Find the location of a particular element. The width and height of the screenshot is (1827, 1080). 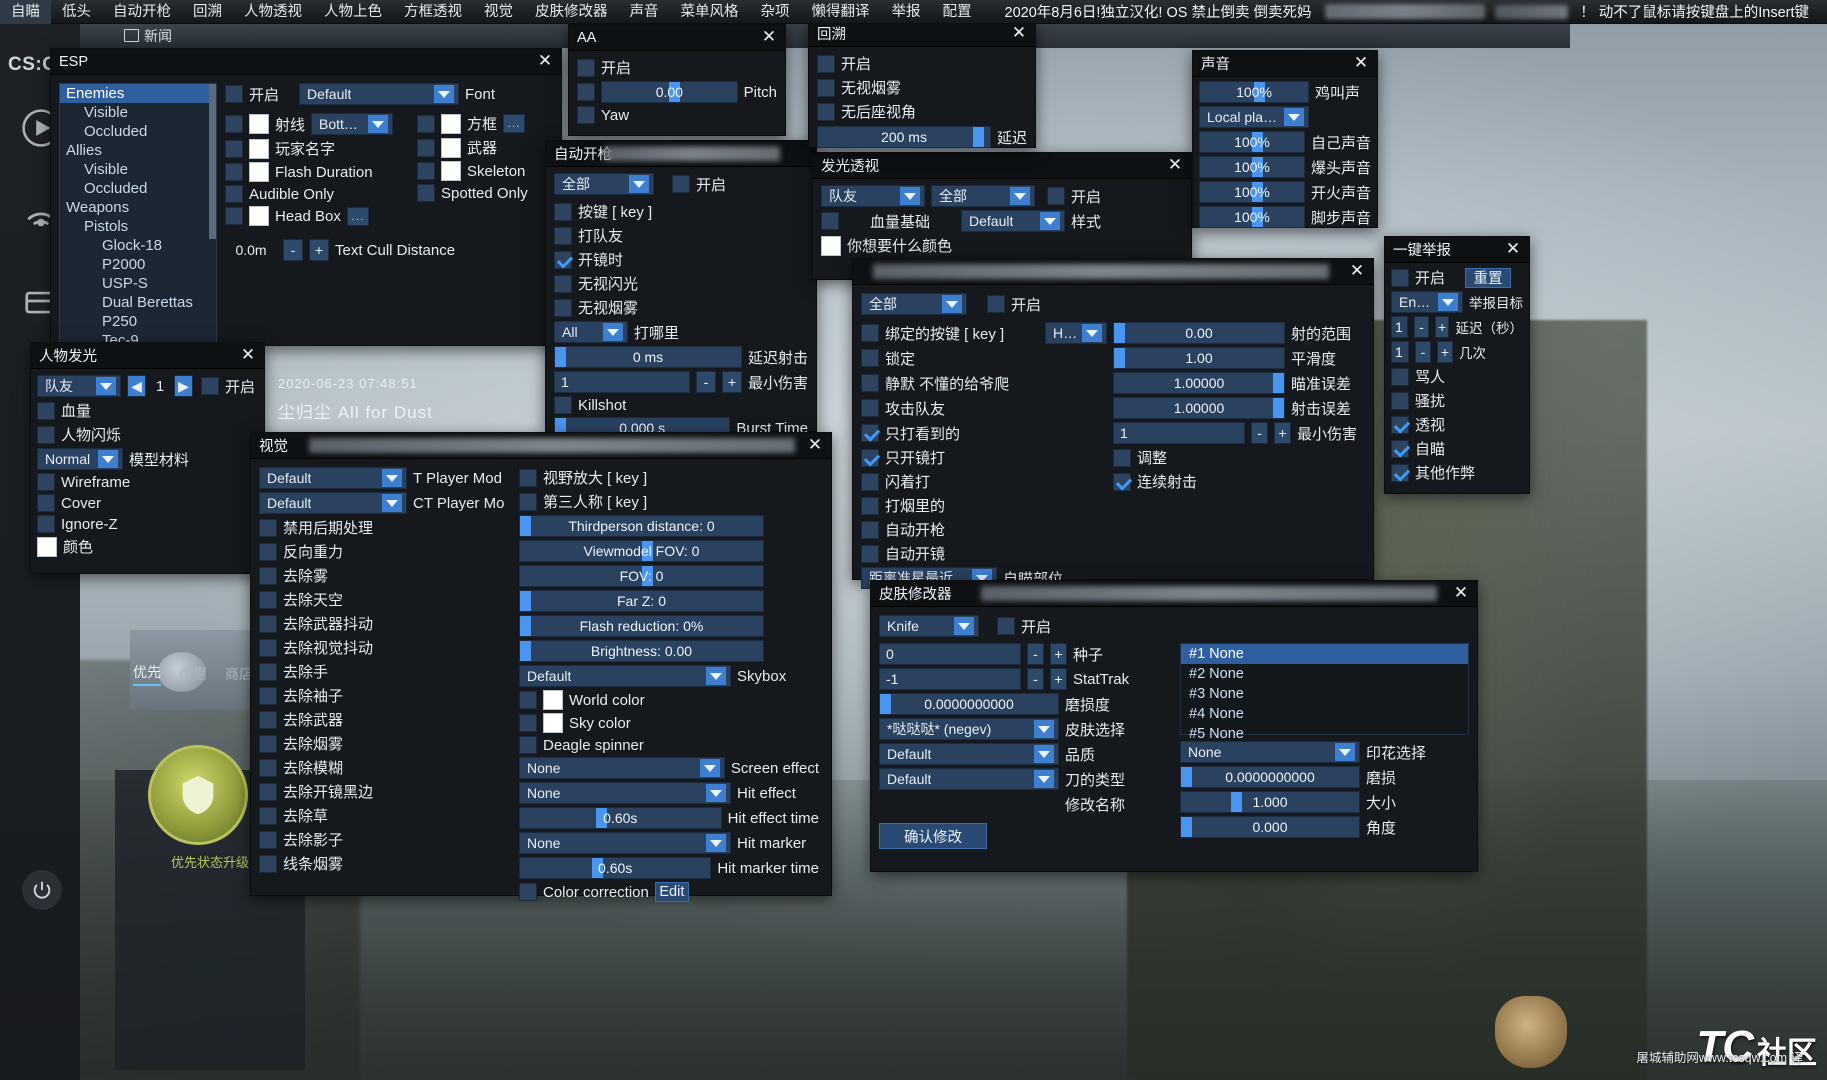

report-delay-minus: - is located at coordinates (1421, 327).